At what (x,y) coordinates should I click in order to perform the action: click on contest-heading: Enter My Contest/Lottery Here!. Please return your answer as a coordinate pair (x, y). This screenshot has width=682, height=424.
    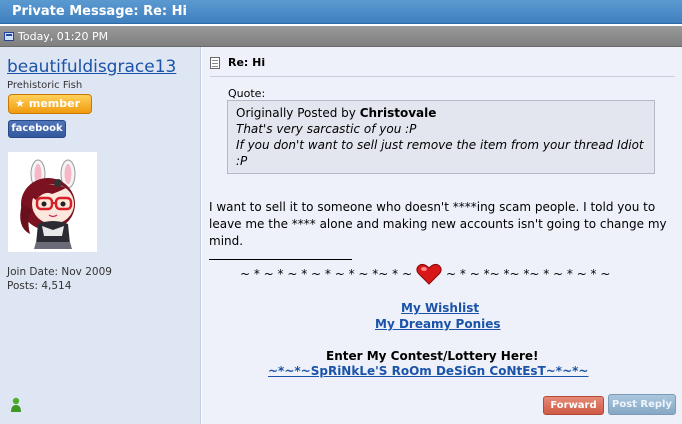
    Looking at the image, I should click on (432, 356).